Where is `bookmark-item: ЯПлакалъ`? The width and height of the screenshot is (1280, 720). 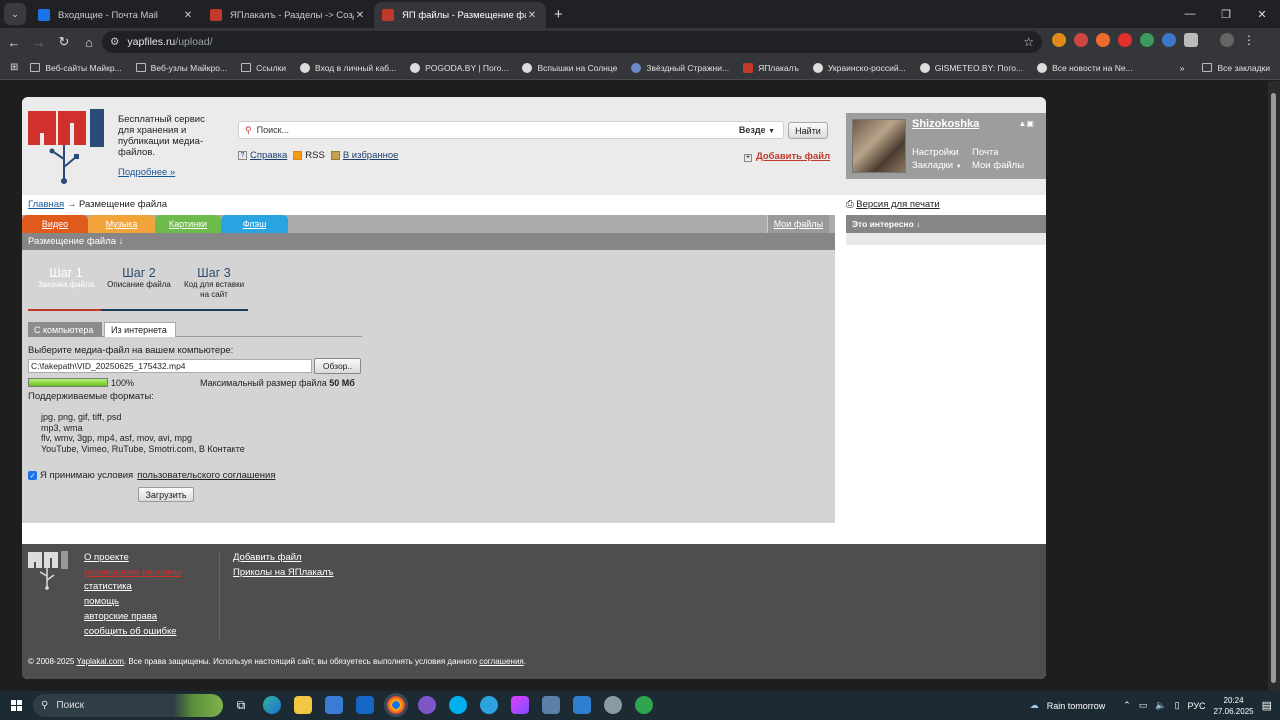
bookmark-item: ЯПлакалъ is located at coordinates (771, 67).